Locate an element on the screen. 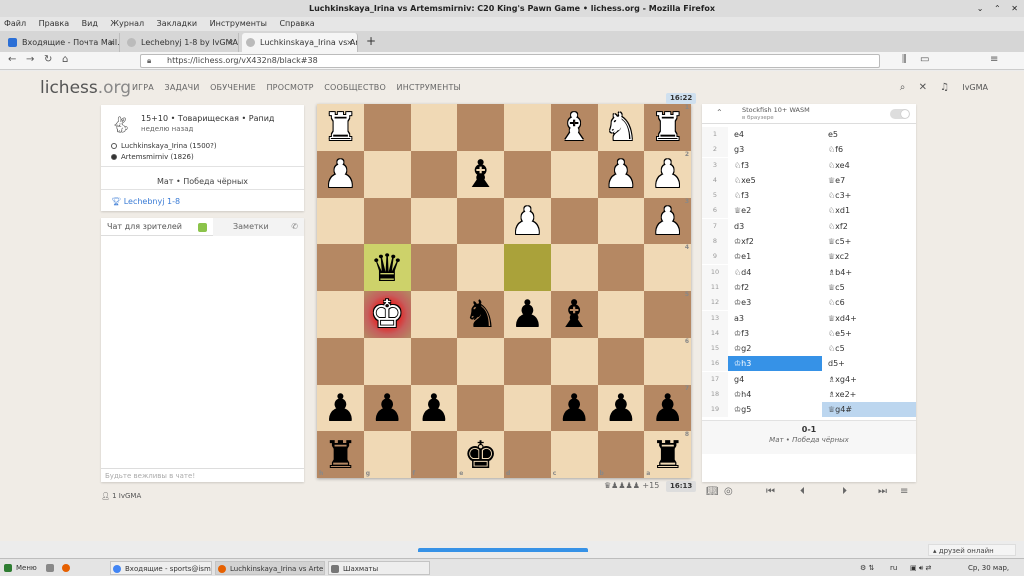  board-square: f is located at coordinates (434, 454).